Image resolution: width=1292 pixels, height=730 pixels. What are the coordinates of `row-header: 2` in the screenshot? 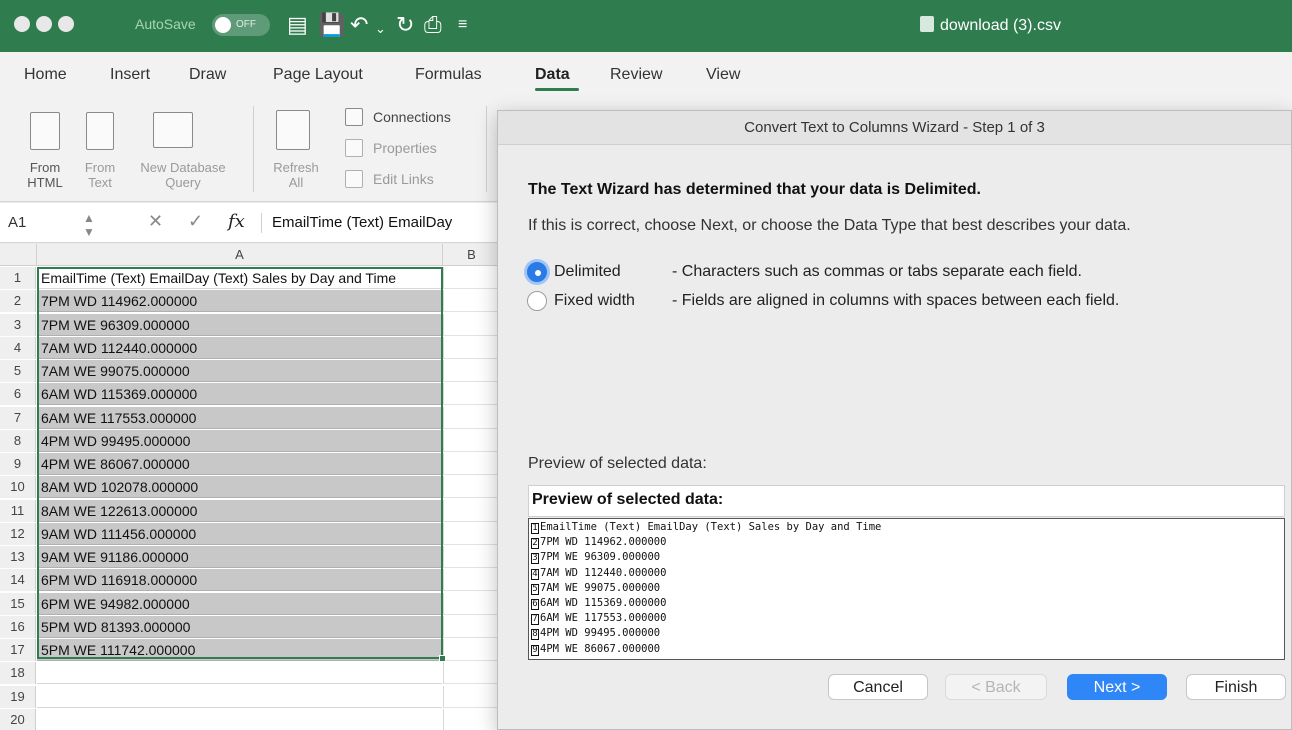 It's located at (18, 301).